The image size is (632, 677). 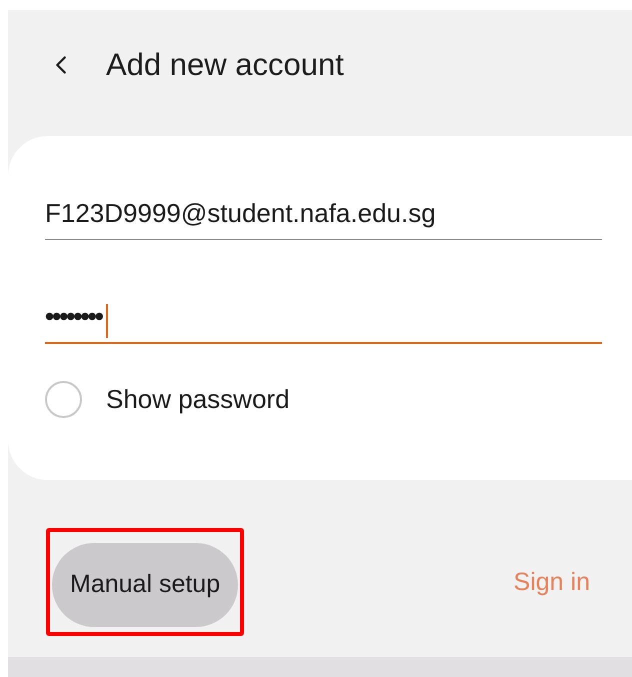 What do you see at coordinates (323, 399) in the screenshot?
I see `show-password-toggle: Show password` at bounding box center [323, 399].